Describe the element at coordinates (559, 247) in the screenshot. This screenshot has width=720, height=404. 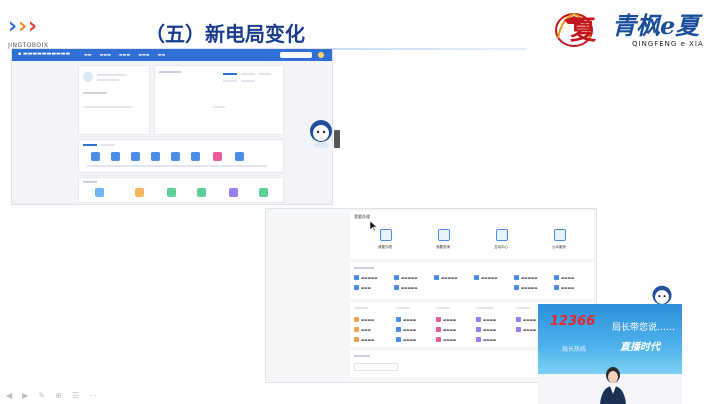
I see `quick-entry-label: 公众服务` at that location.